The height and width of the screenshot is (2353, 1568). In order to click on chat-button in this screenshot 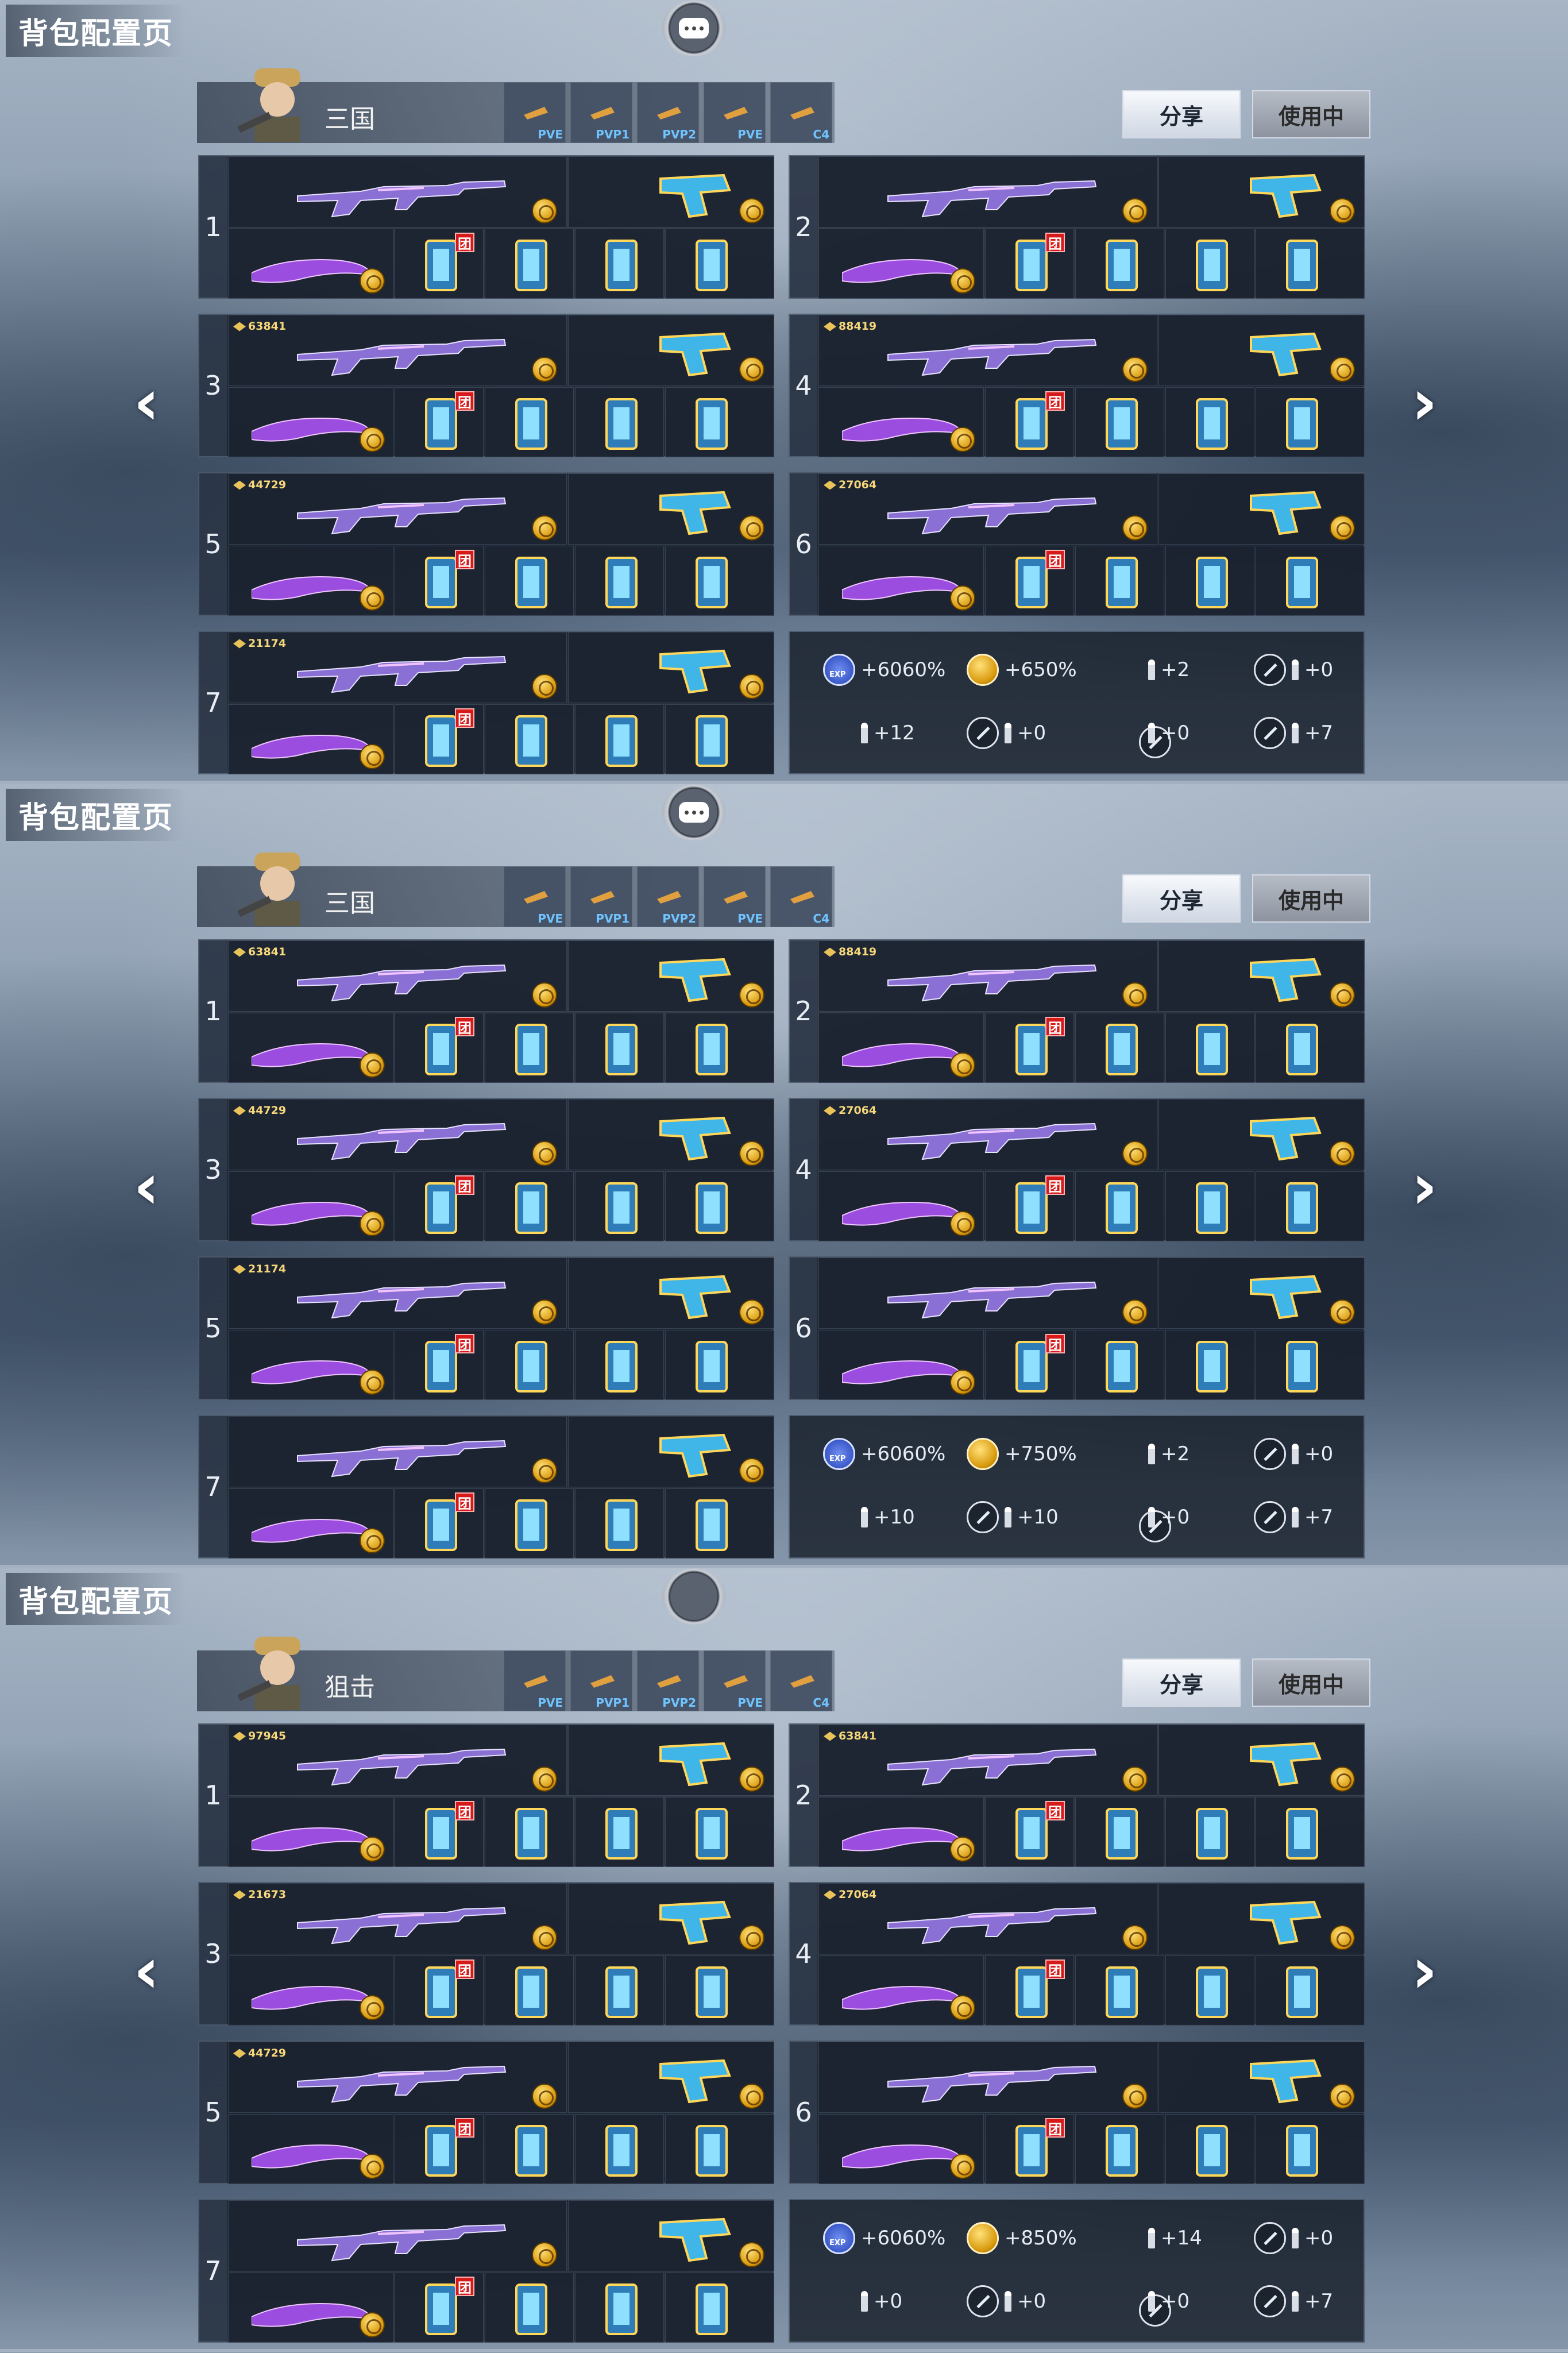, I will do `click(693, 28)`.